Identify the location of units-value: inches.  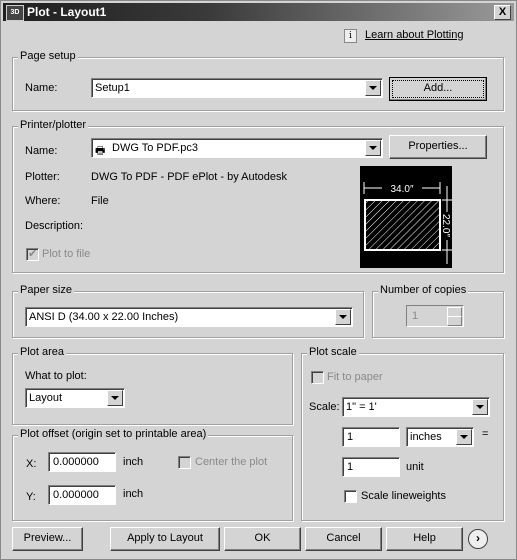
(426, 437).